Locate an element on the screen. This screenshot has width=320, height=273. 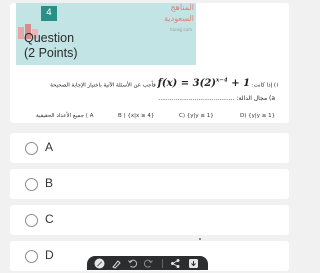
option-c: C is located at coordinates (149, 220).